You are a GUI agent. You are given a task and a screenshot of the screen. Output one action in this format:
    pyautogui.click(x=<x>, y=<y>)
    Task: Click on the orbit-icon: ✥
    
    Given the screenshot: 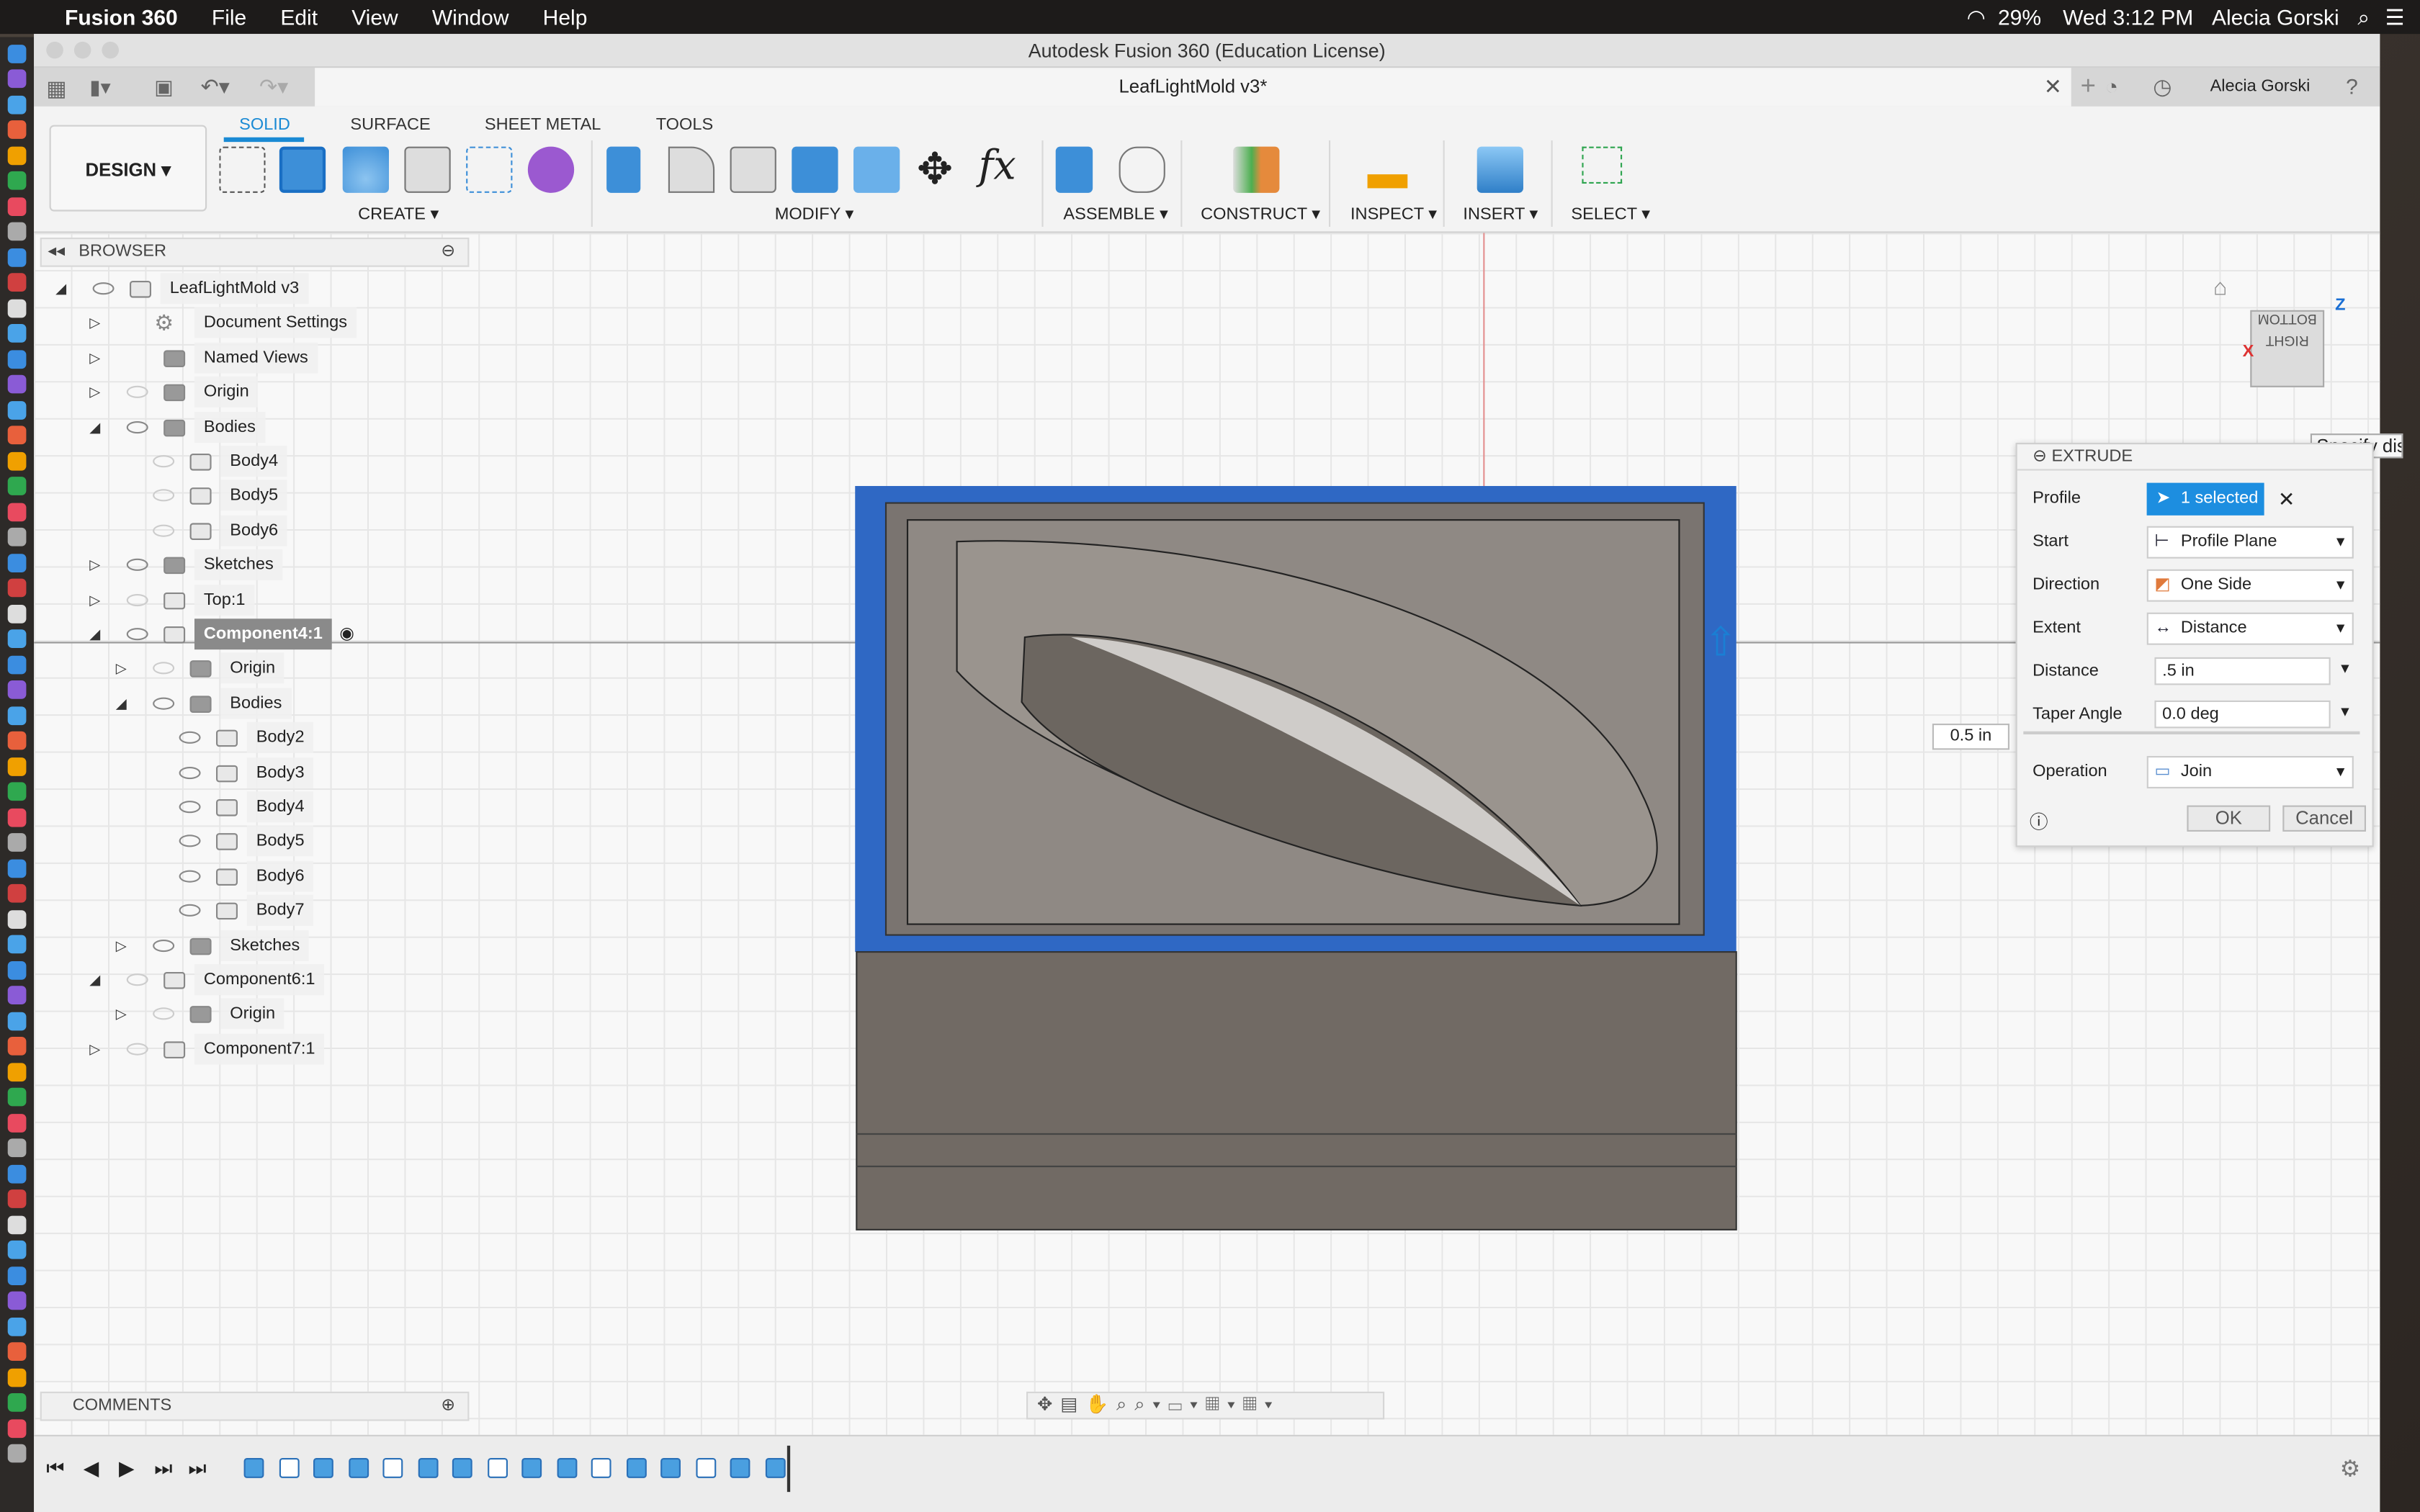 What is the action you would take?
    pyautogui.click(x=1048, y=1404)
    